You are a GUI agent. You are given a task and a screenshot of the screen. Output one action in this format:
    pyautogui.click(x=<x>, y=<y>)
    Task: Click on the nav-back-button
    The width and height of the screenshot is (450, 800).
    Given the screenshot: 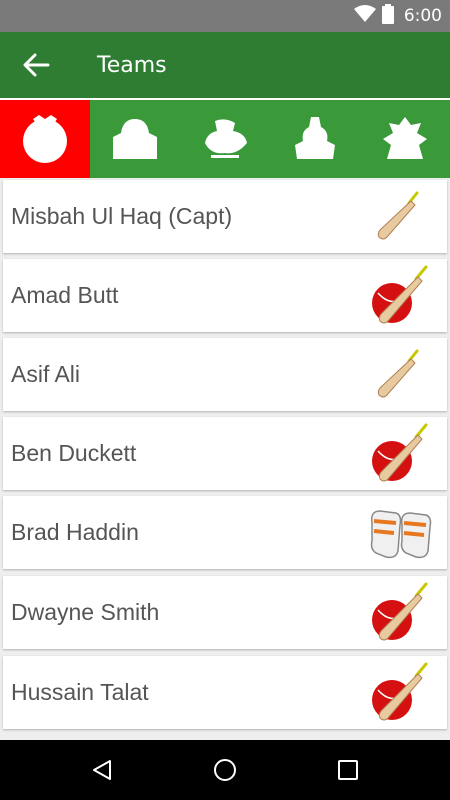 What is the action you would take?
    pyautogui.click(x=102, y=770)
    